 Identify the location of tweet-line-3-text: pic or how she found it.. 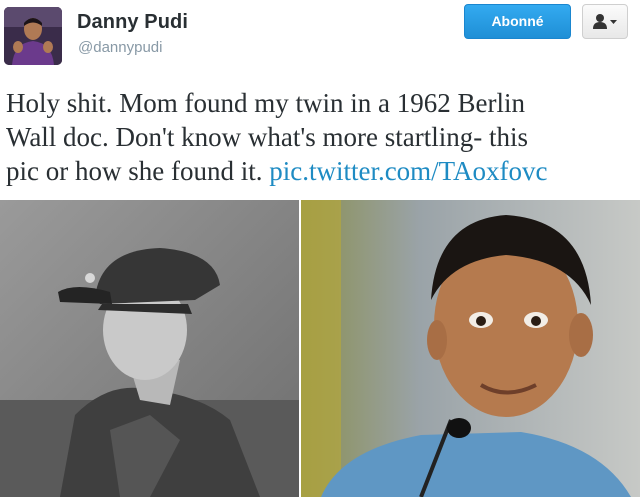
(138, 171).